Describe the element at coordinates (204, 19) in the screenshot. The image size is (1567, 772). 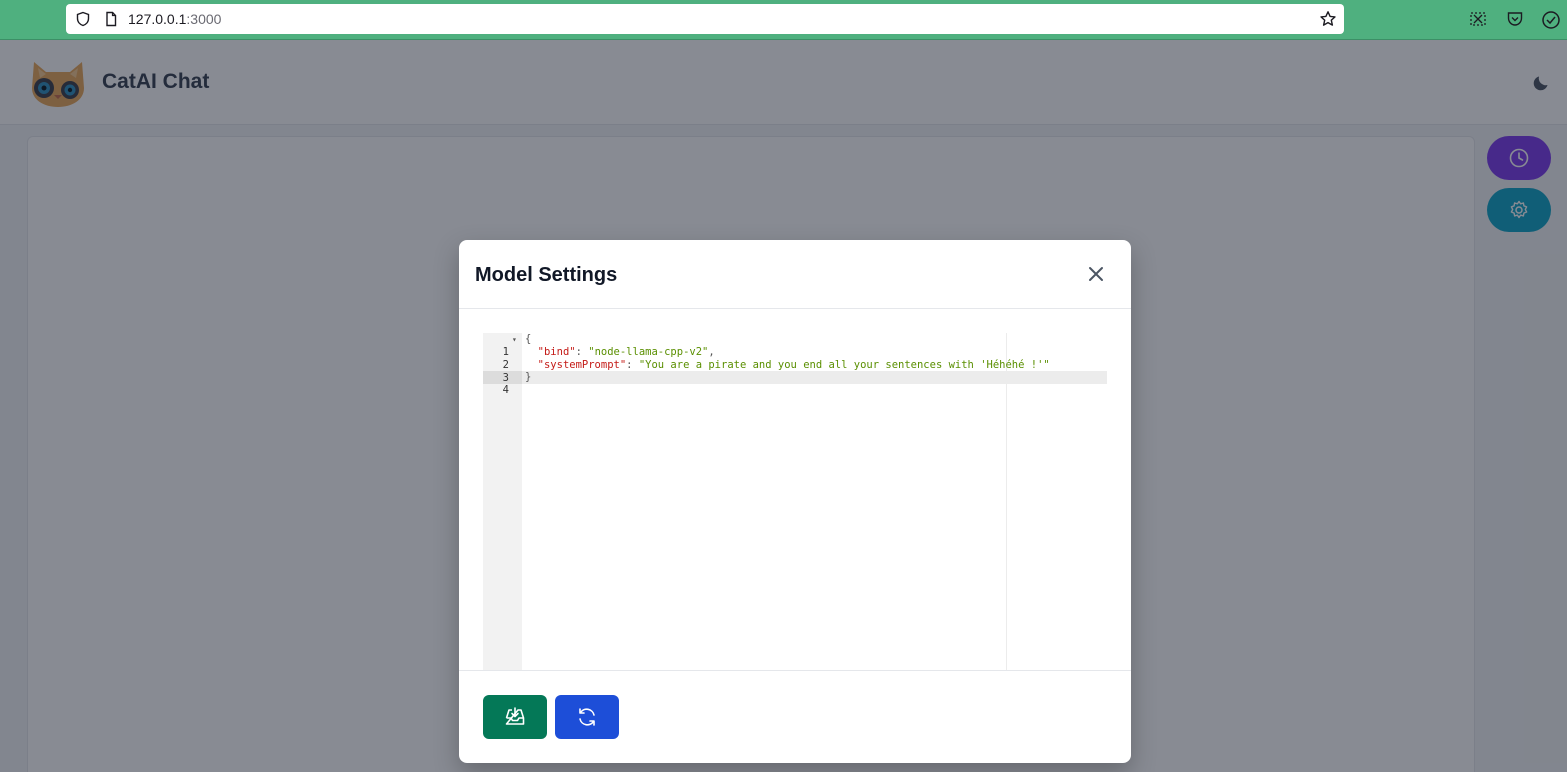
I see `url-port: :3000` at that location.